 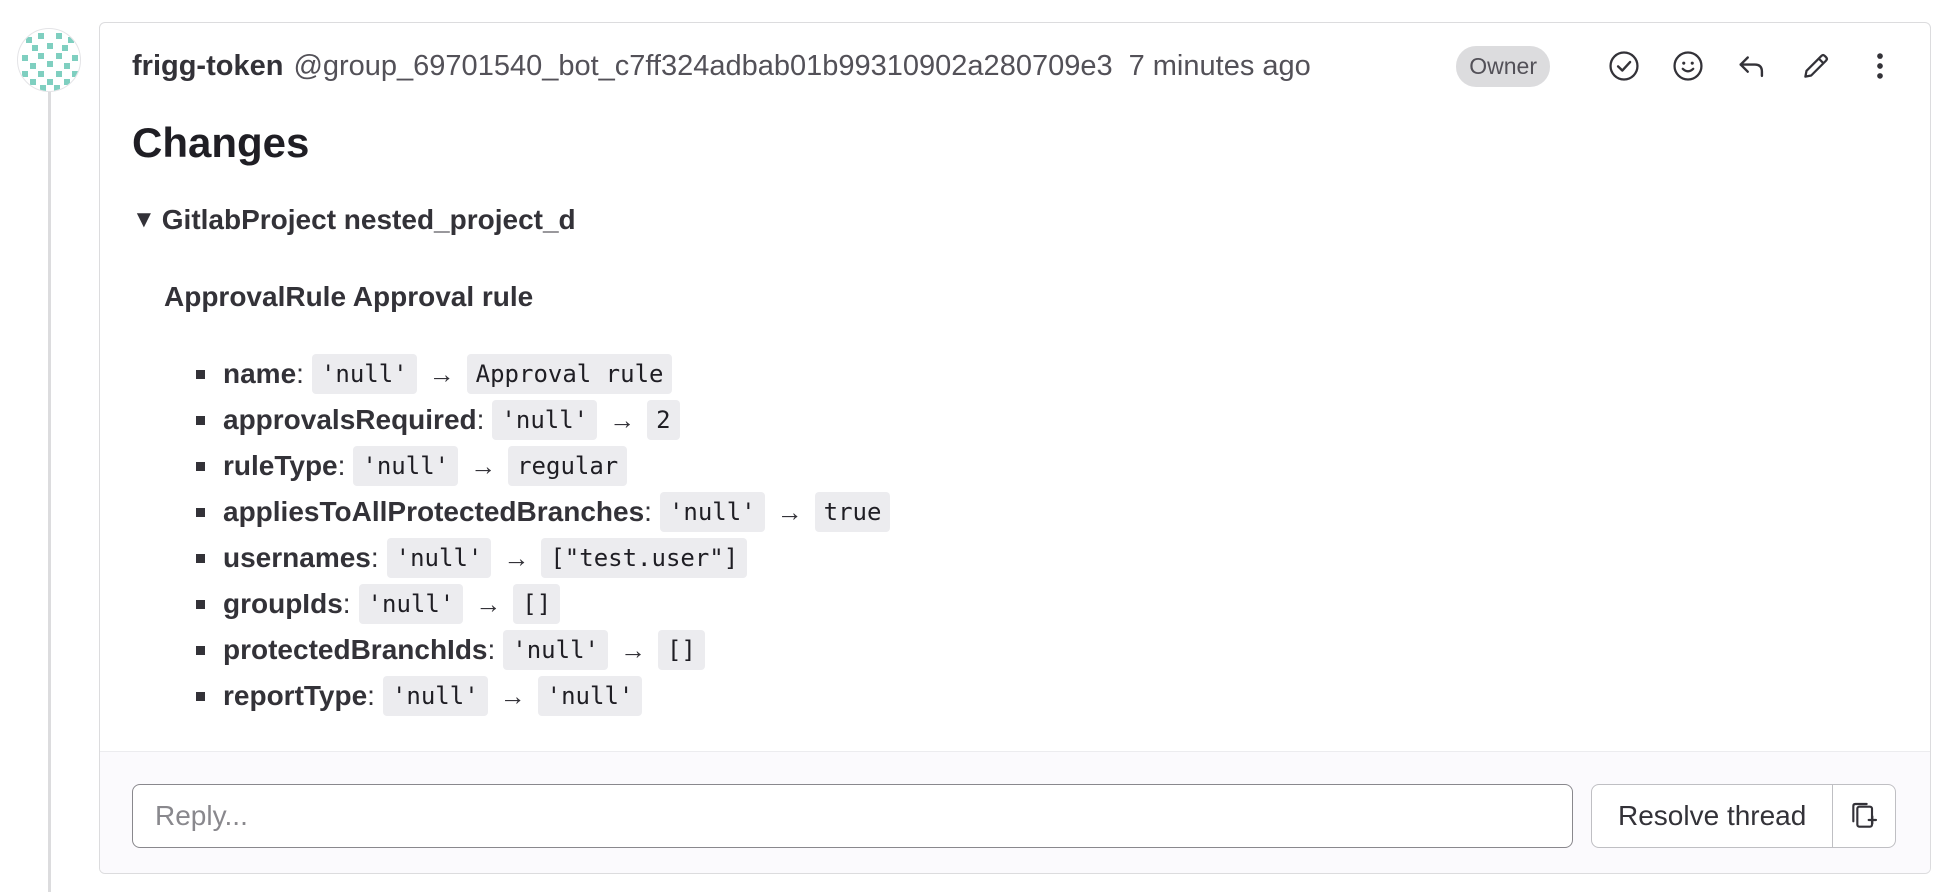 I want to click on more-actions-icon, so click(x=1880, y=66).